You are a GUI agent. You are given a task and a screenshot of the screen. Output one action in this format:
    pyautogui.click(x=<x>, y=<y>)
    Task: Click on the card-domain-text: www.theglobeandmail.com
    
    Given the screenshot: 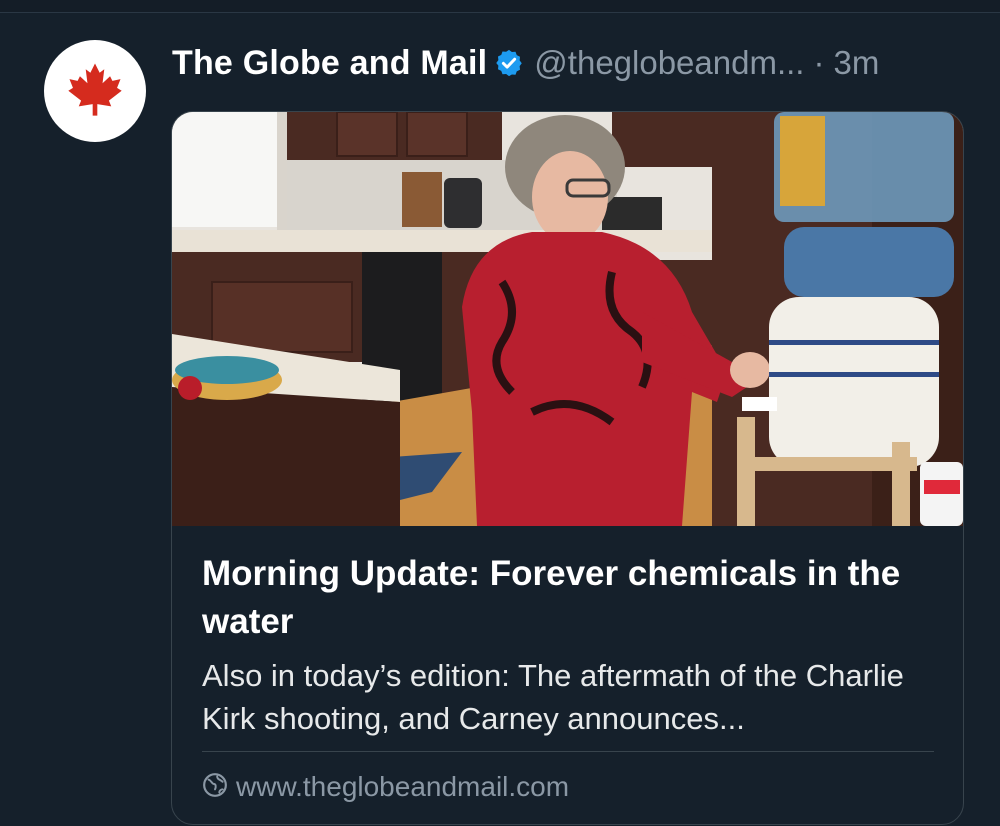 What is the action you would take?
    pyautogui.click(x=403, y=786)
    